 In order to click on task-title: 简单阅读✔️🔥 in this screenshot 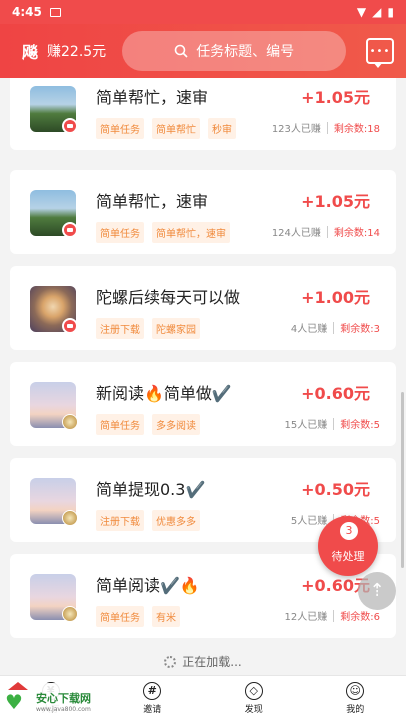, I will do `click(148, 585)`.